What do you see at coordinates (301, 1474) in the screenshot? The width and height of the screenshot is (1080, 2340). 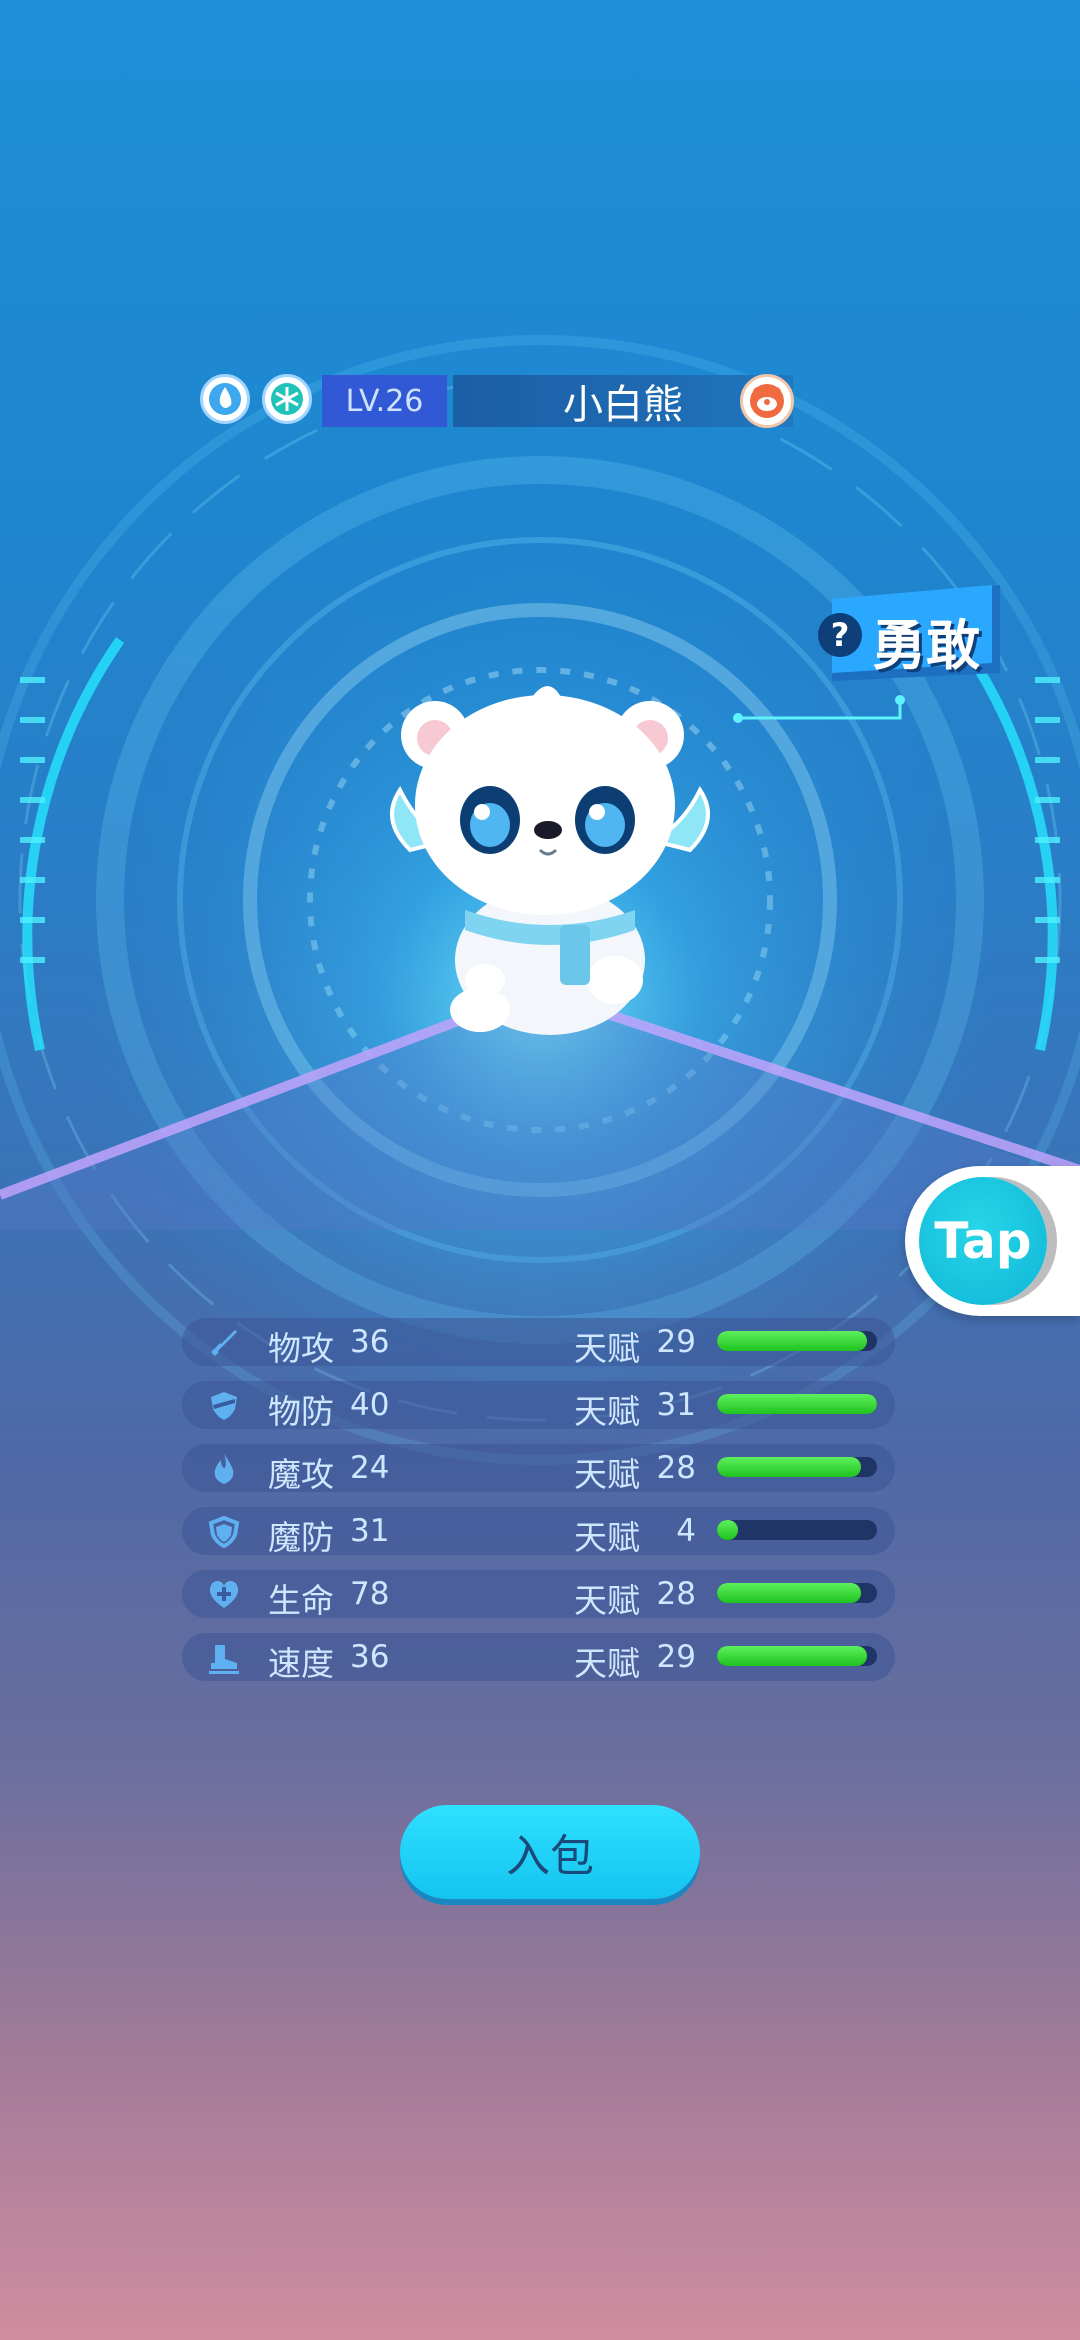 I see `stat-name: 魔攻` at bounding box center [301, 1474].